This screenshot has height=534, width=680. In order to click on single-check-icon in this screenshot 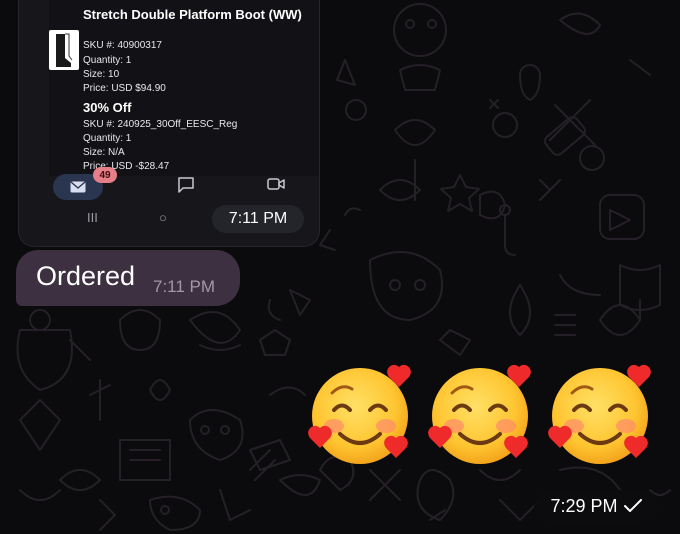, I will do `click(632, 505)`.